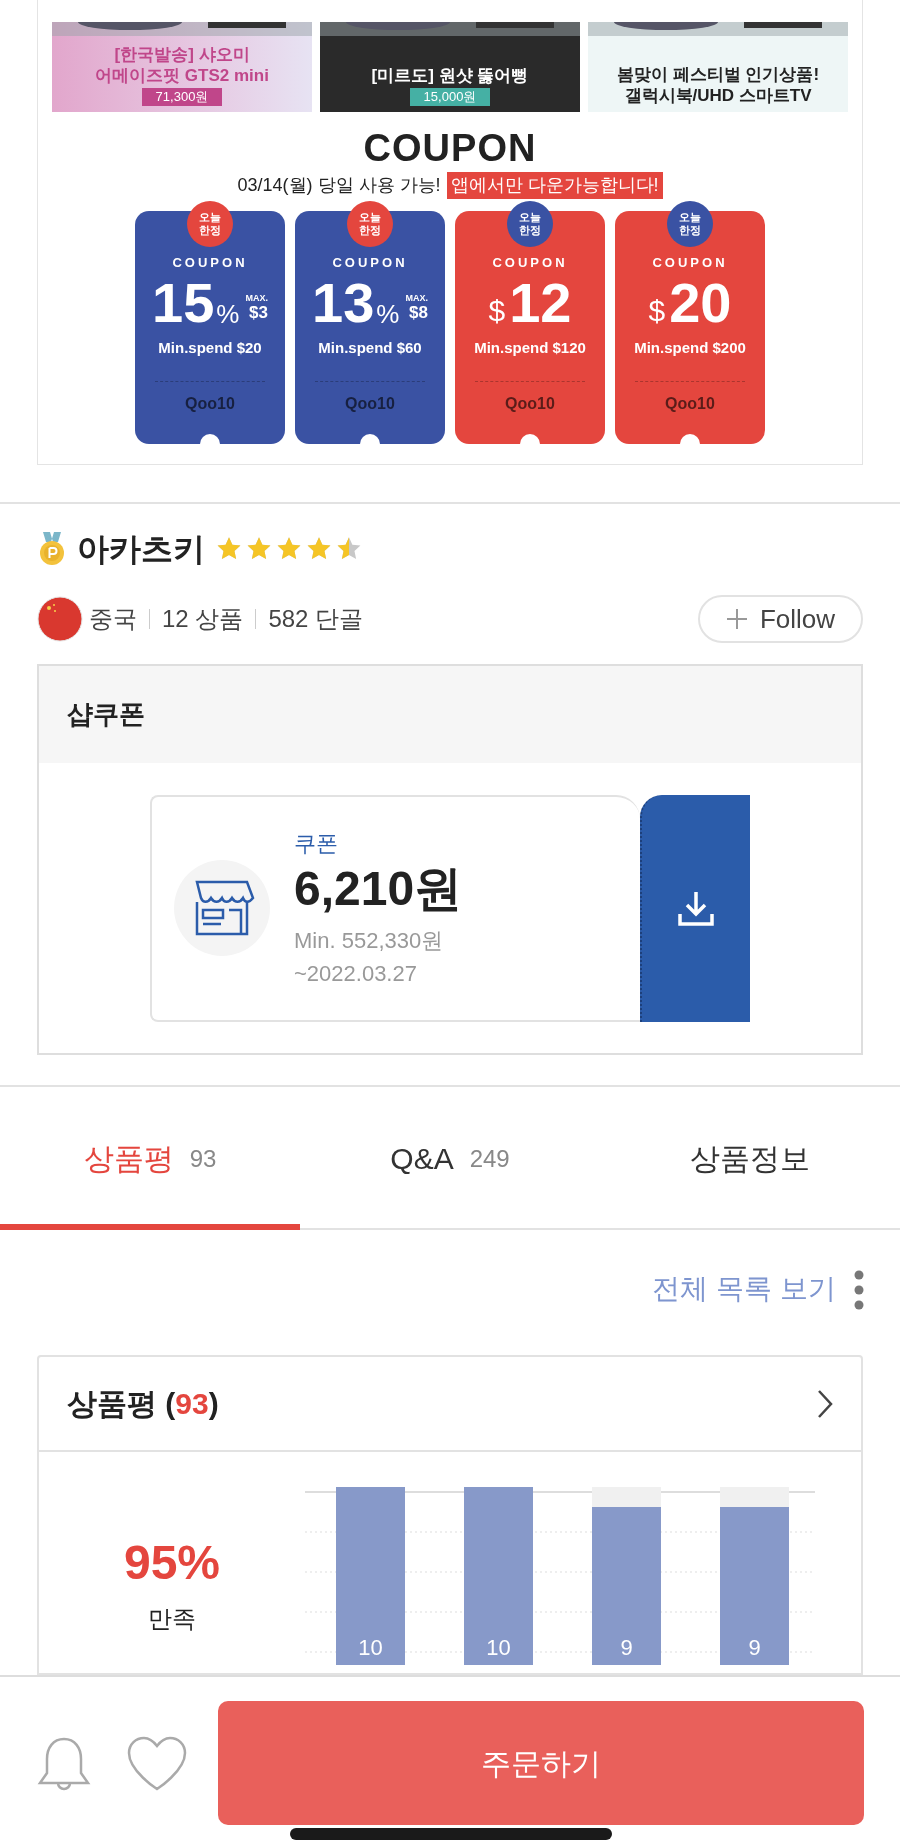 This screenshot has height=1848, width=900. Describe the element at coordinates (52, 549) in the screenshot. I see `medal-icon` at that location.